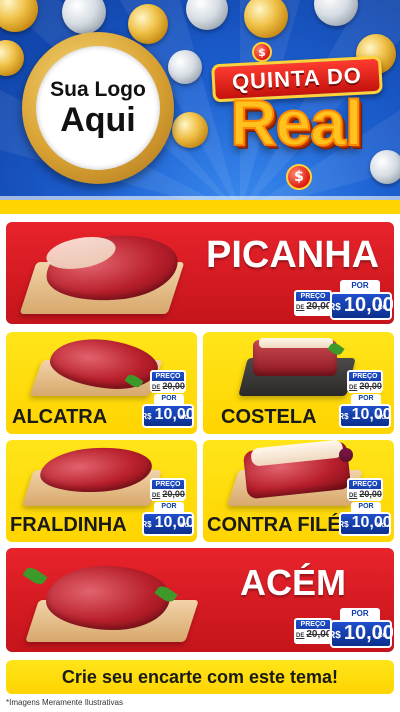 The width and height of the screenshot is (400, 712). Describe the element at coordinates (346, 455) in the screenshot. I see `onion-icon` at that location.